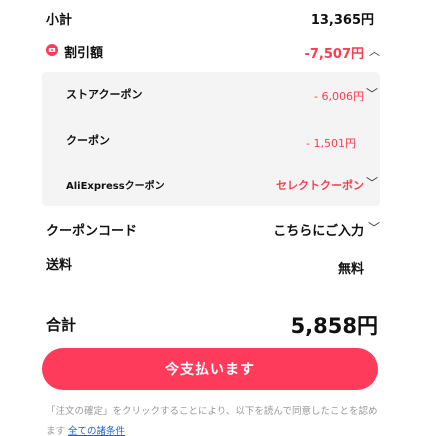 The width and height of the screenshot is (422, 436). I want to click on subtotal-value: 13,365円, so click(342, 20).